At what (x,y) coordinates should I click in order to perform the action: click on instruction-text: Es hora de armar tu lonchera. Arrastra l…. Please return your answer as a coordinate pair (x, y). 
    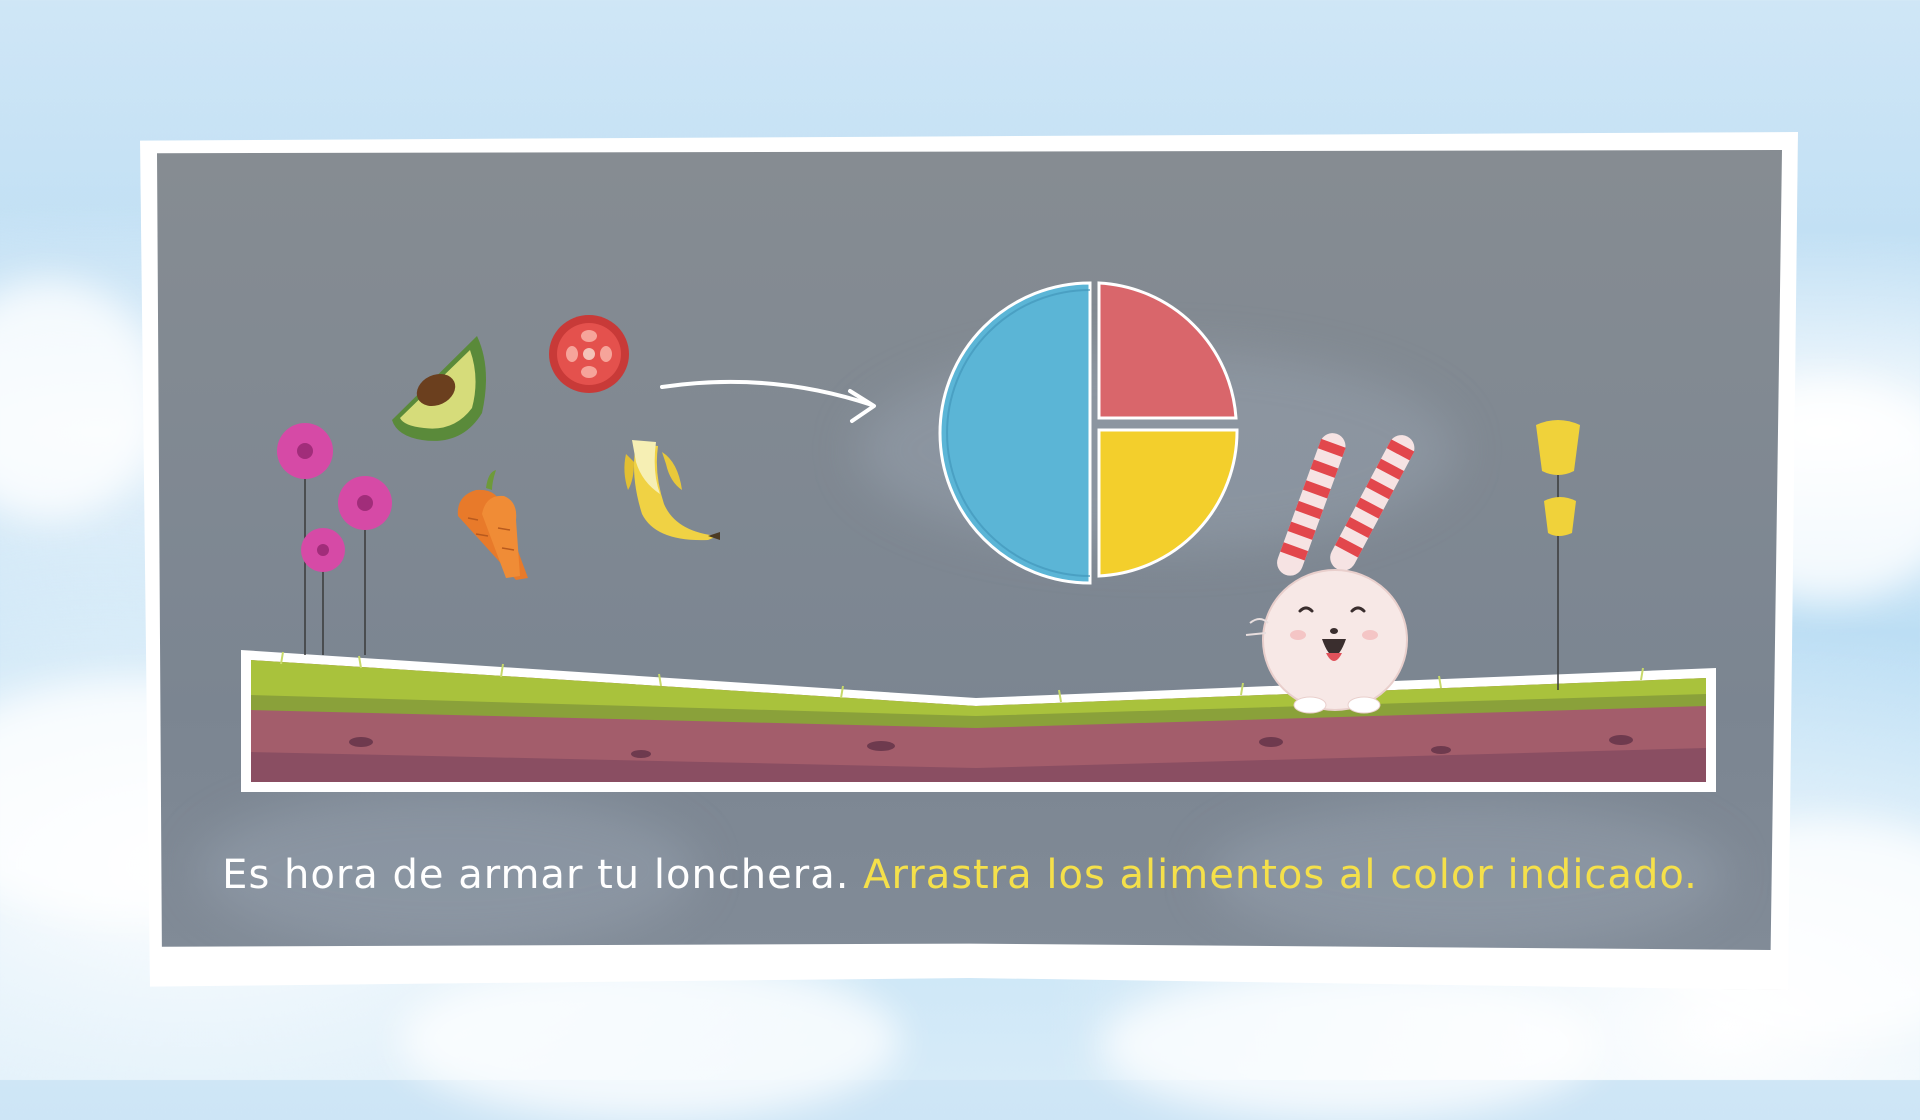
    Looking at the image, I should click on (960, 875).